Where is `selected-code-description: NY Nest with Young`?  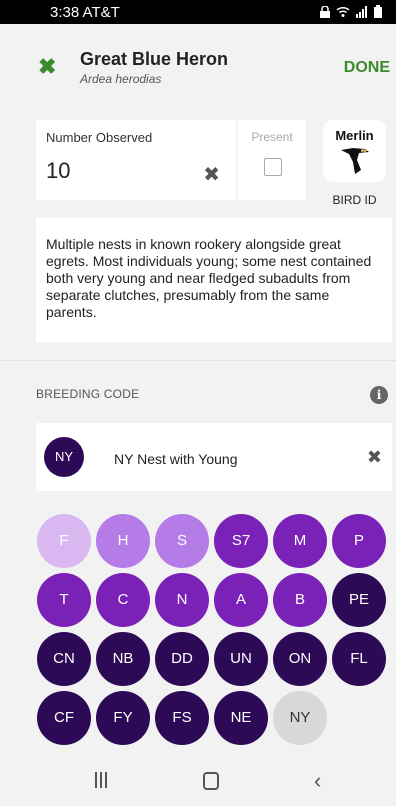
selected-code-description: NY Nest with Young is located at coordinates (176, 459).